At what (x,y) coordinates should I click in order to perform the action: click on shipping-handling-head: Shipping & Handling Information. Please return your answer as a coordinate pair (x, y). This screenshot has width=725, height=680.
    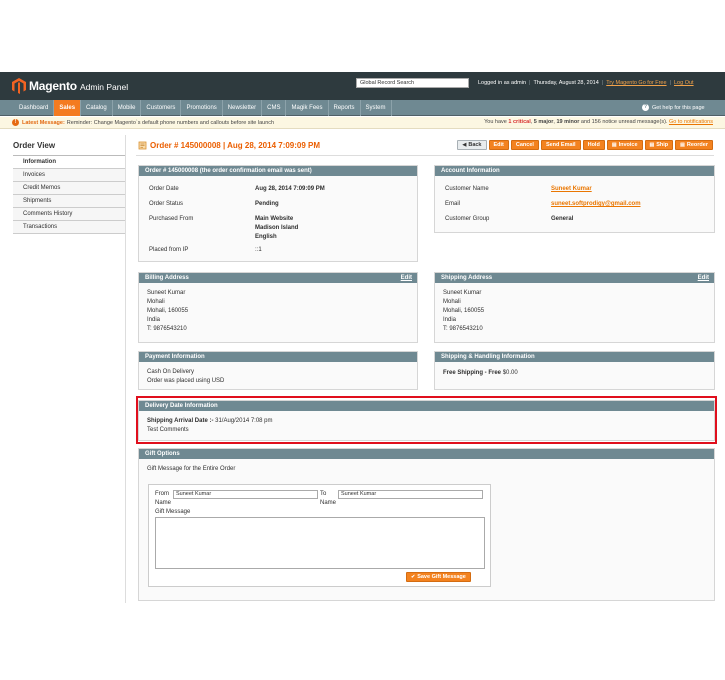
    Looking at the image, I should click on (574, 357).